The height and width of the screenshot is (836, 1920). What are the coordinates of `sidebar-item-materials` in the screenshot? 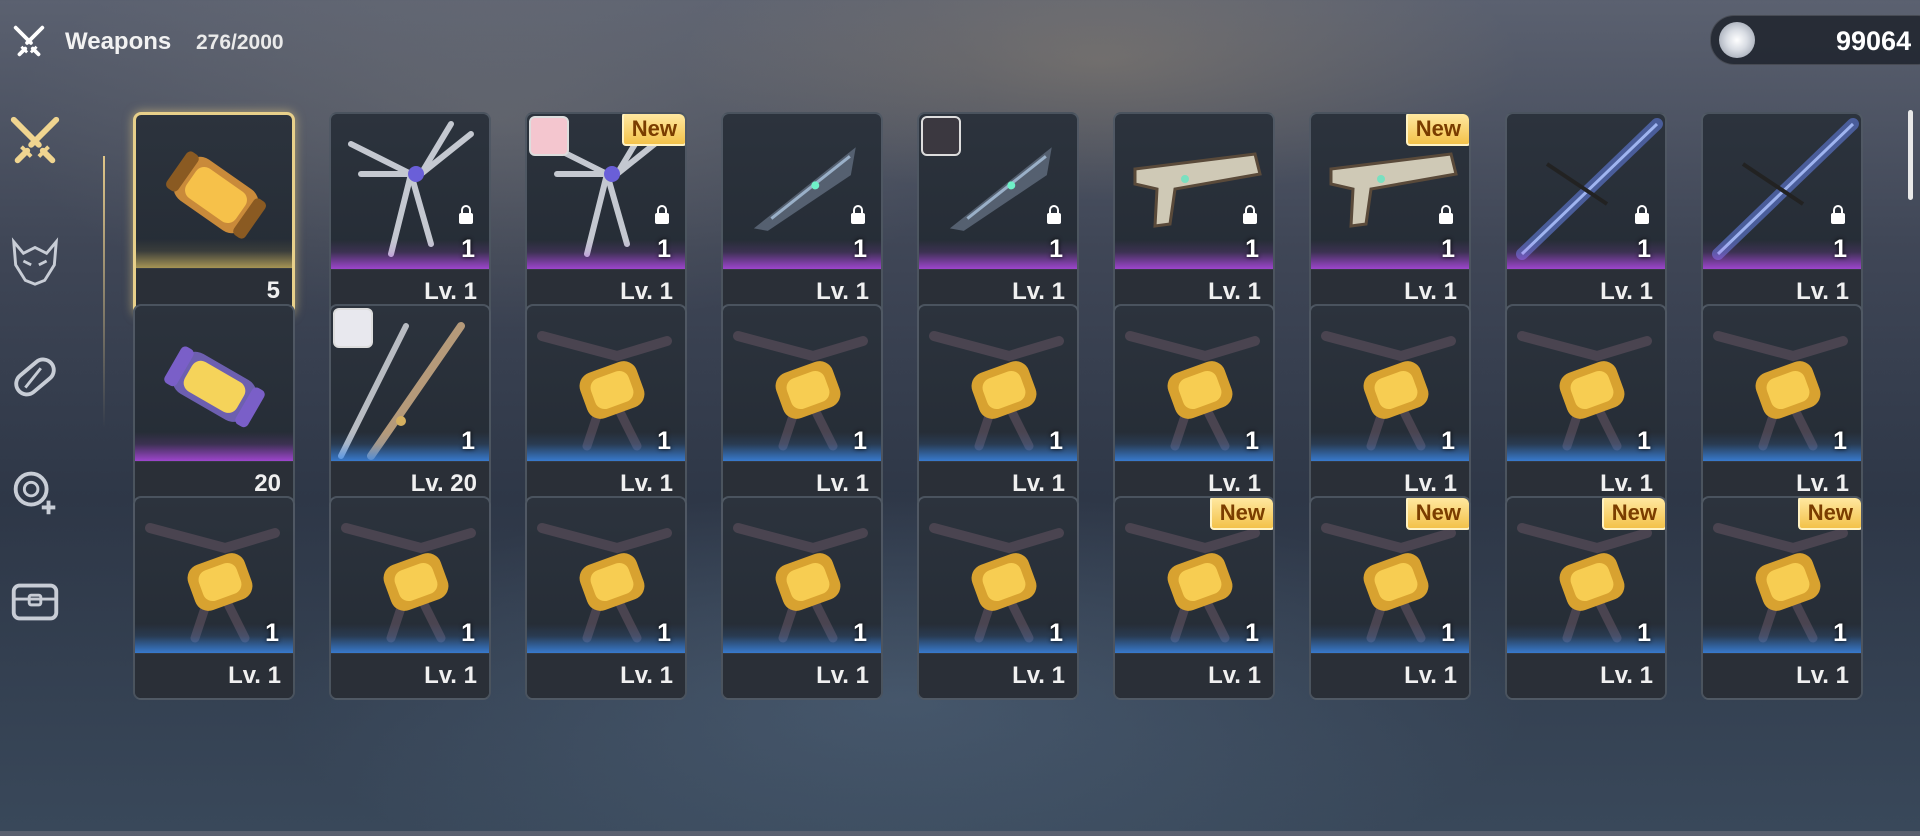 It's located at (35, 491).